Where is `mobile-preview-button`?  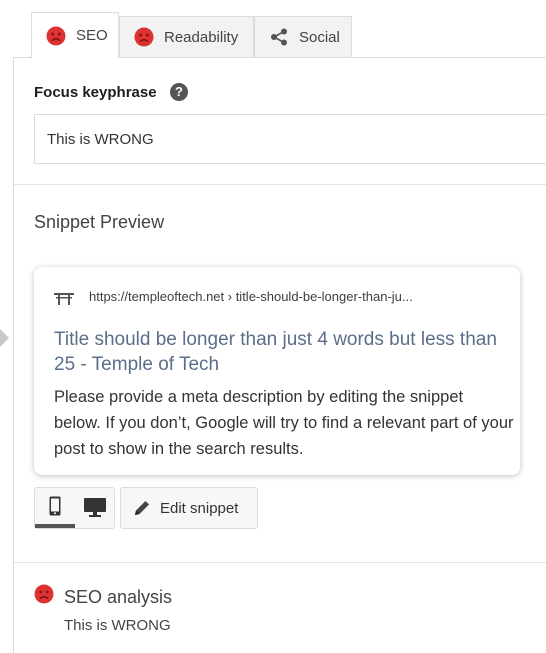 mobile-preview-button is located at coordinates (55, 508).